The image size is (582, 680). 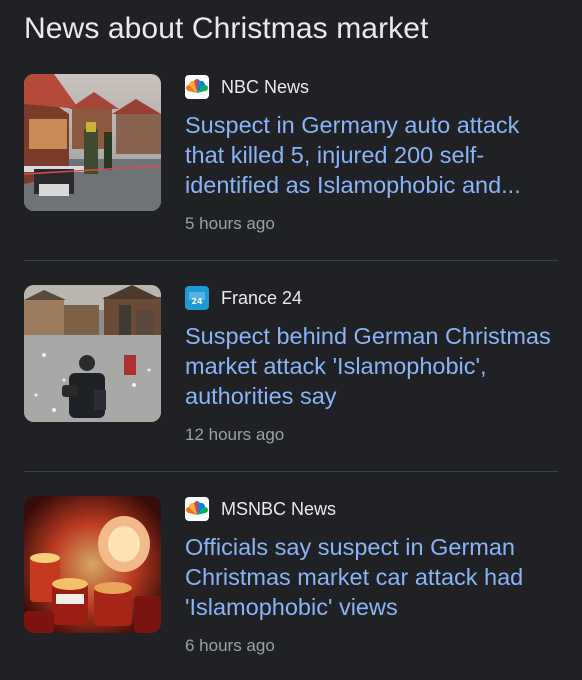 What do you see at coordinates (230, 223) in the screenshot?
I see `article-timestamp: 5 hours ago` at bounding box center [230, 223].